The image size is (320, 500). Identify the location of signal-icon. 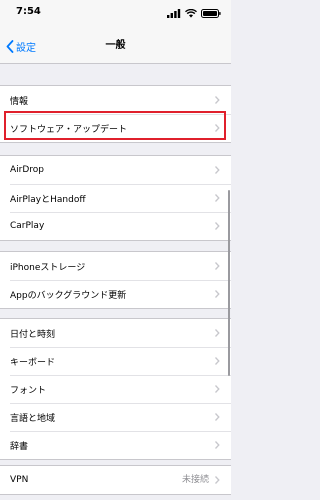
(174, 13).